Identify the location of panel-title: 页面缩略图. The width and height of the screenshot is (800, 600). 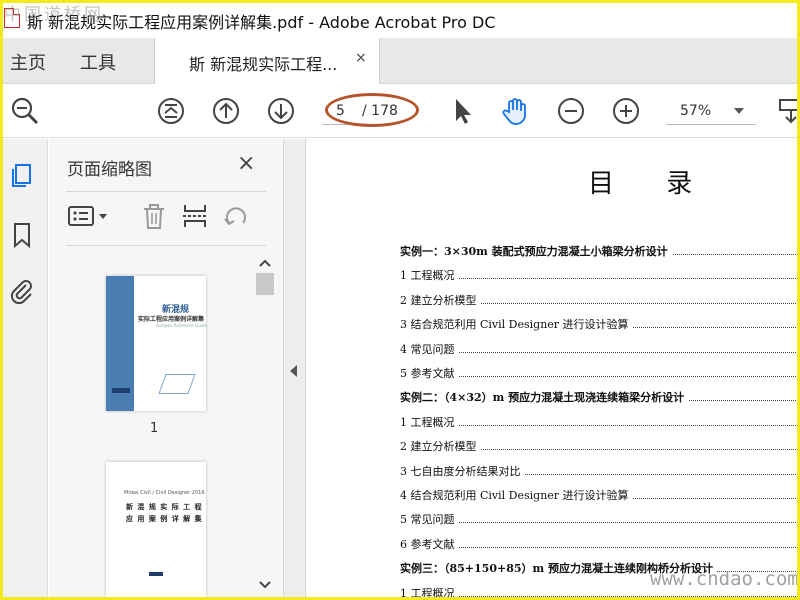
(109, 170).